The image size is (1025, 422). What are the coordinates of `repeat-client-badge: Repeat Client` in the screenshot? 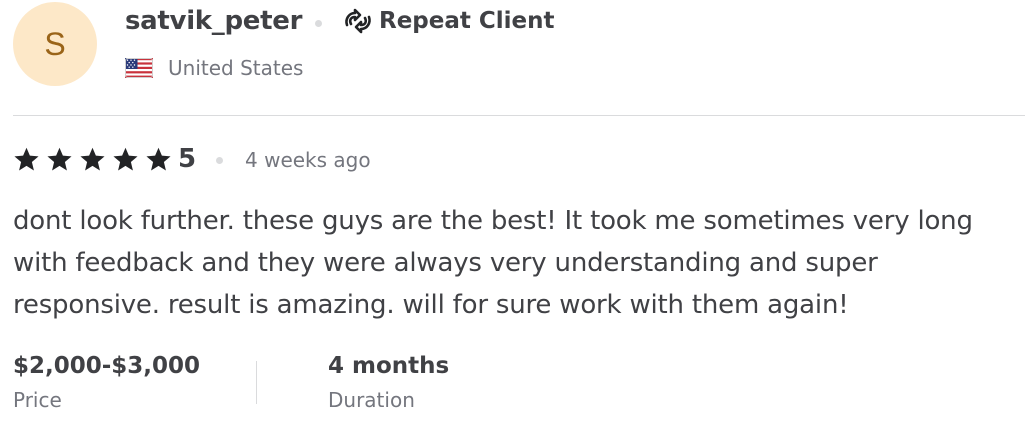 It's located at (449, 21).